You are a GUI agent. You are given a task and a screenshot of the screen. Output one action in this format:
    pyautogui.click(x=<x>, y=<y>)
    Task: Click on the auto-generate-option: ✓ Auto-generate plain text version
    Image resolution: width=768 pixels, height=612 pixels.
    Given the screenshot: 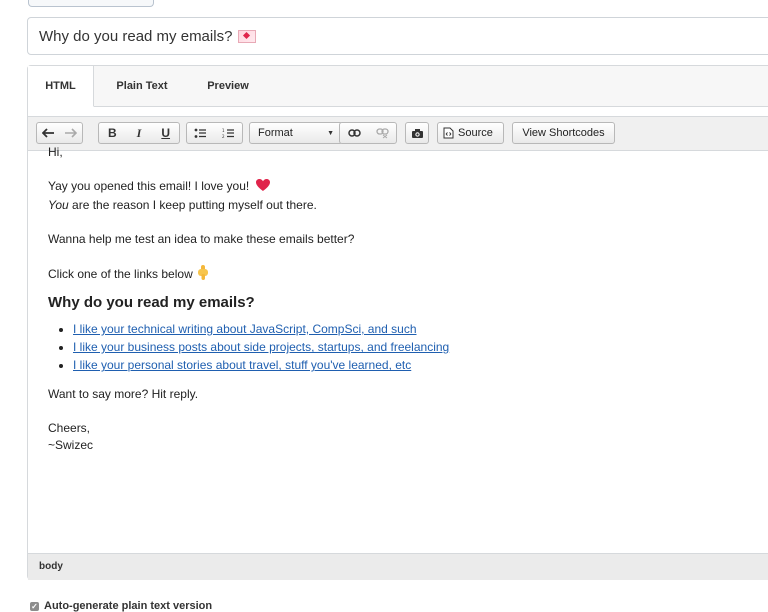 What is the action you would take?
    pyautogui.click(x=121, y=606)
    